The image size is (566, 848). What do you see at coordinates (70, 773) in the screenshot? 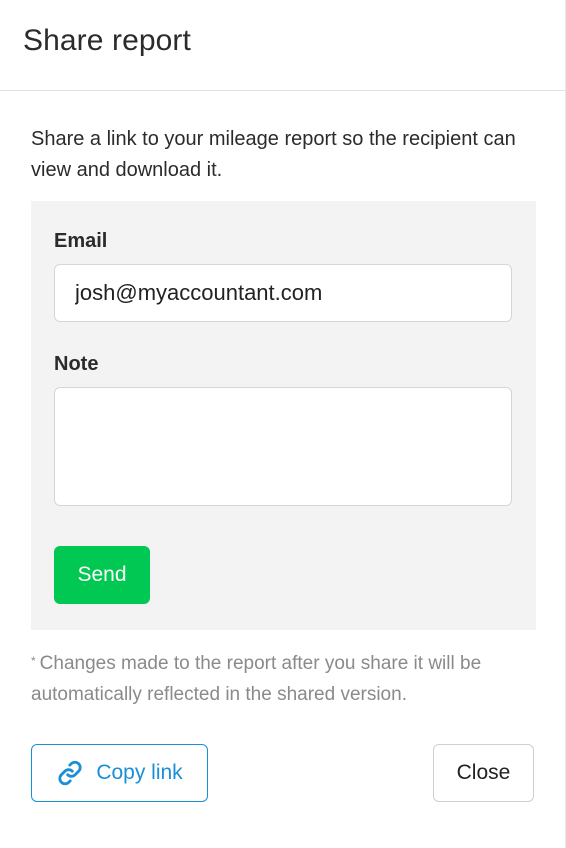
I see `link-icon` at bounding box center [70, 773].